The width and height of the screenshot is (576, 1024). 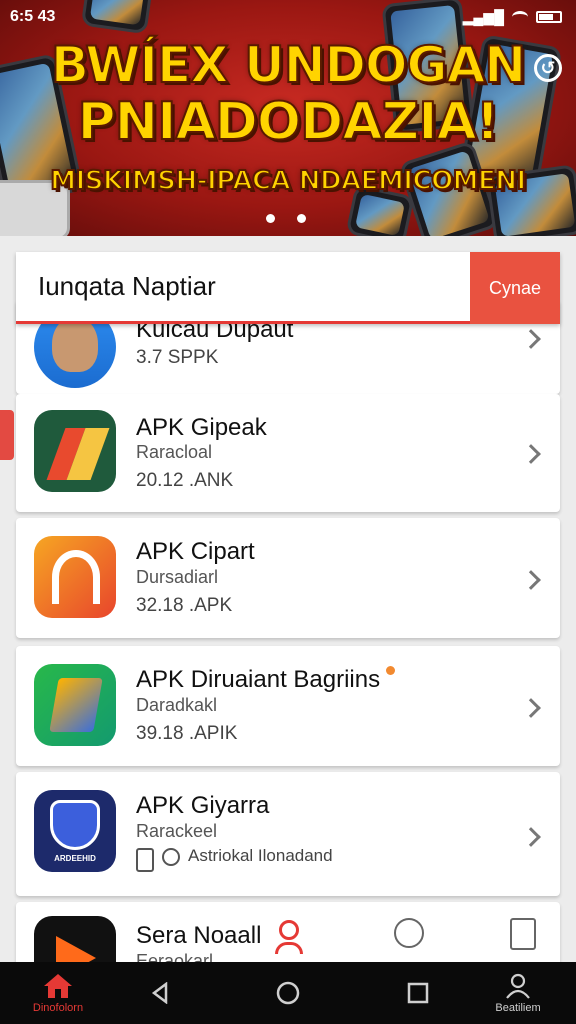 What do you see at coordinates (288, 453) in the screenshot?
I see `app-list-item: APK Gipeak Raracloal 20.12 .ANK` at bounding box center [288, 453].